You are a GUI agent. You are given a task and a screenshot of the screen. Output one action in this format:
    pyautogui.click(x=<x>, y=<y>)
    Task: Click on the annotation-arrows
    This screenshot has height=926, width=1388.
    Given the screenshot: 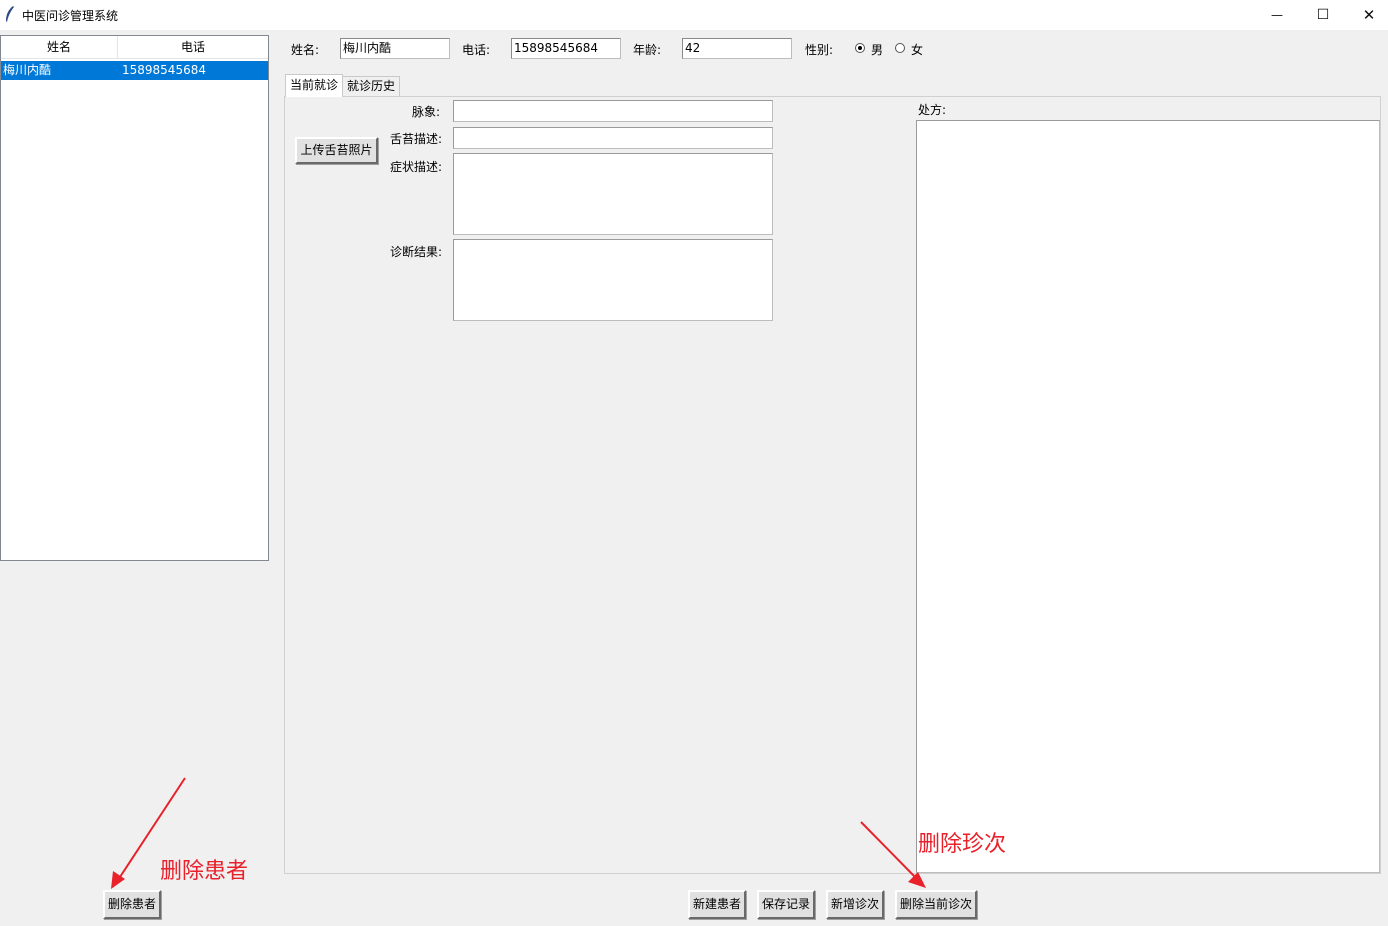 What is the action you would take?
    pyautogui.click(x=518, y=833)
    